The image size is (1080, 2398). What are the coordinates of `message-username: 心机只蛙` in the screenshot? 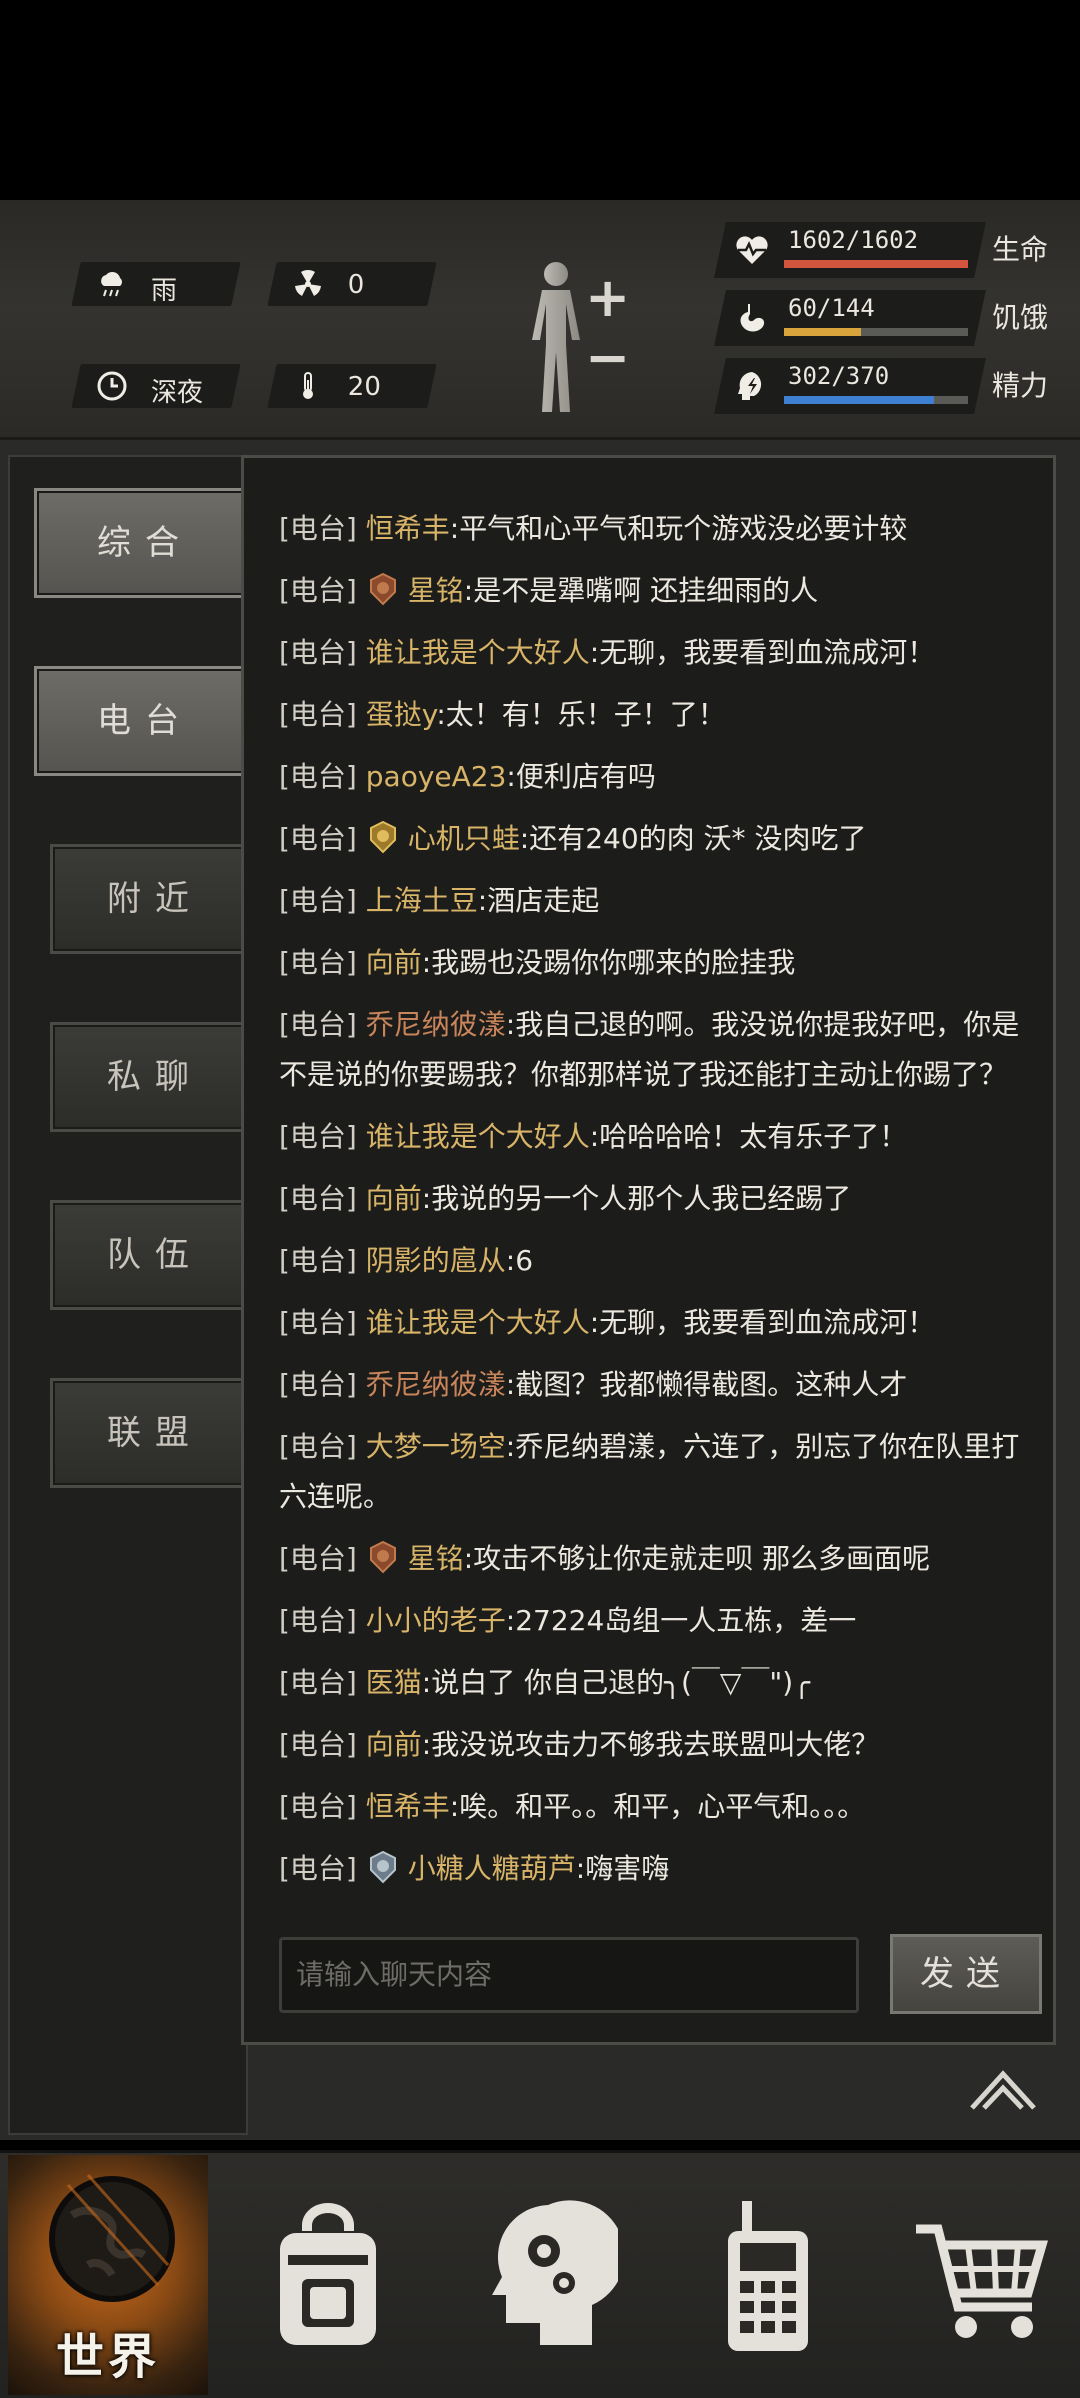 It's located at (464, 838).